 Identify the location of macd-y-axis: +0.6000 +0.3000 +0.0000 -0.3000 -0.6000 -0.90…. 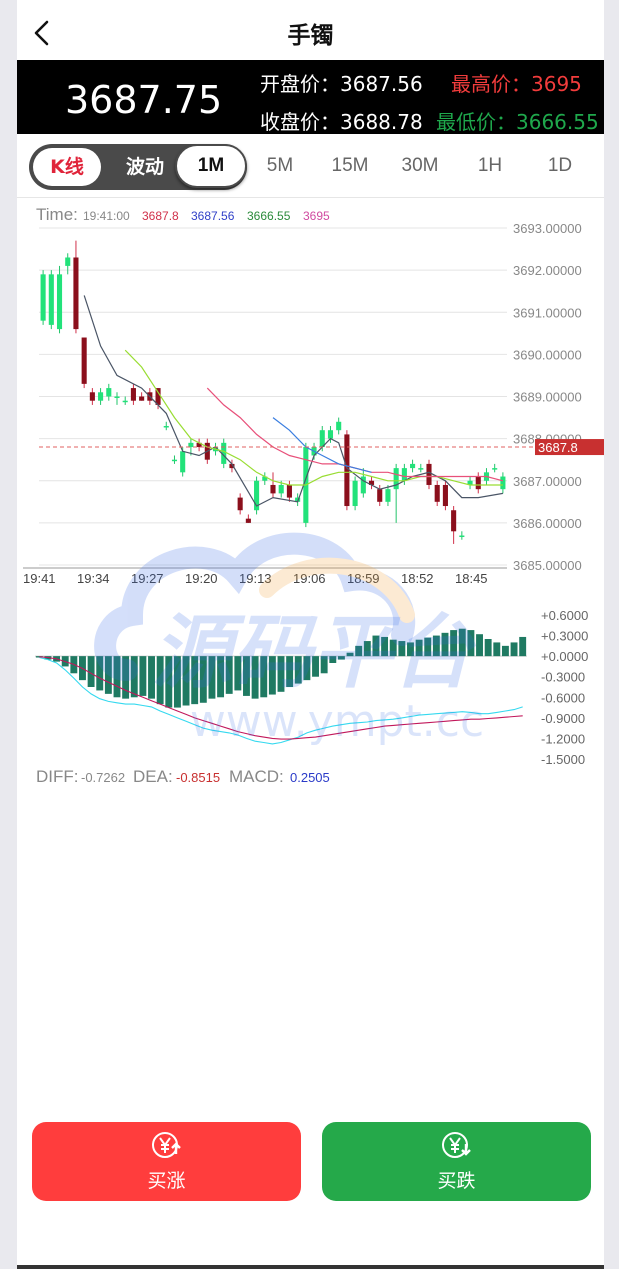
(564, 687).